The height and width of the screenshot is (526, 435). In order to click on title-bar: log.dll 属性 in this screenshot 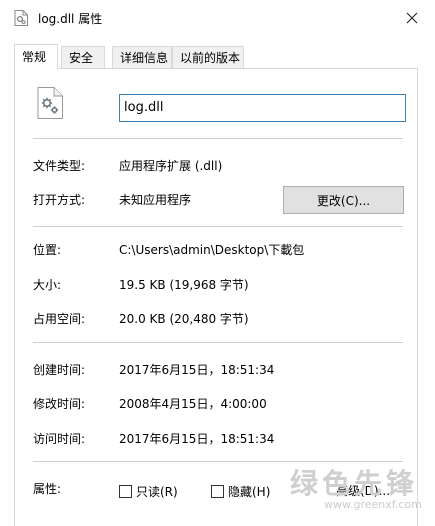, I will do `click(217, 18)`.